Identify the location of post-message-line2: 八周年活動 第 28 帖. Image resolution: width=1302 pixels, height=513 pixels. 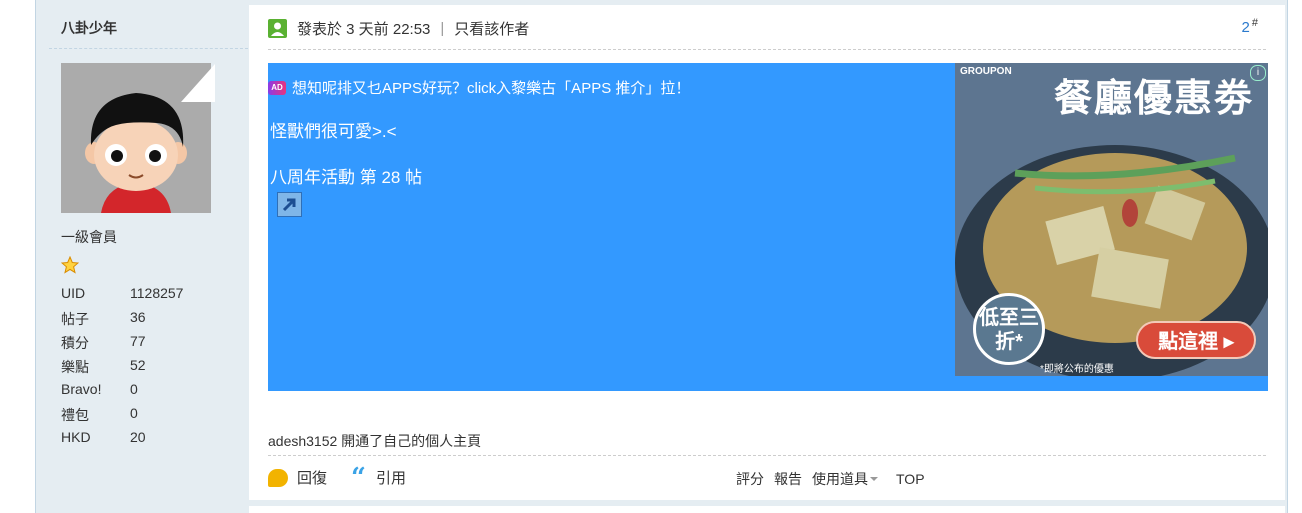
(346, 177).